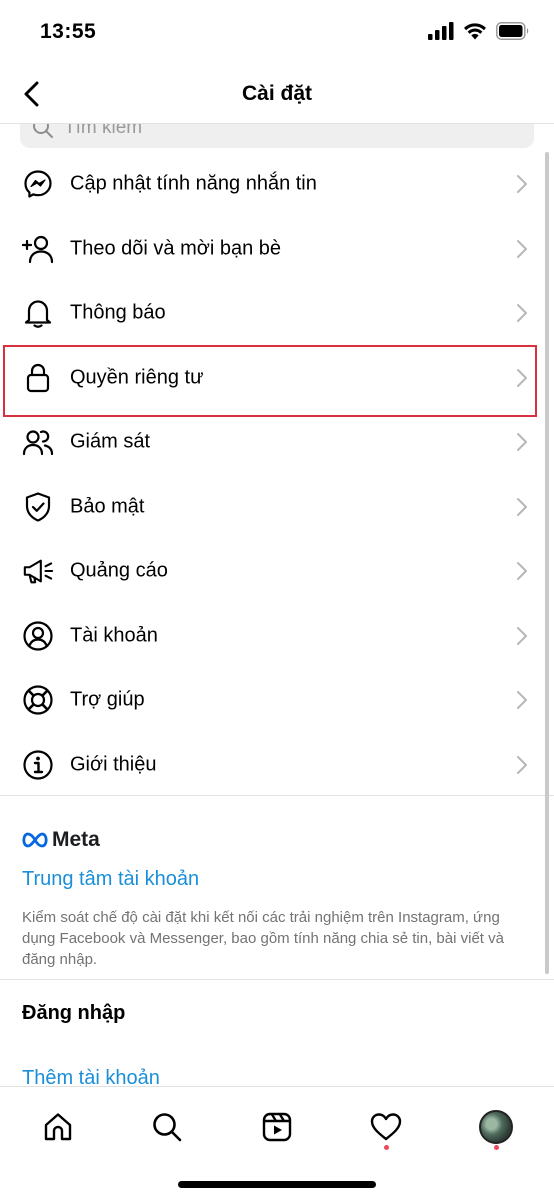 Image resolution: width=554 pixels, height=1201 pixels. Describe the element at coordinates (496, 1147) in the screenshot. I see `profile-notification-dot` at that location.